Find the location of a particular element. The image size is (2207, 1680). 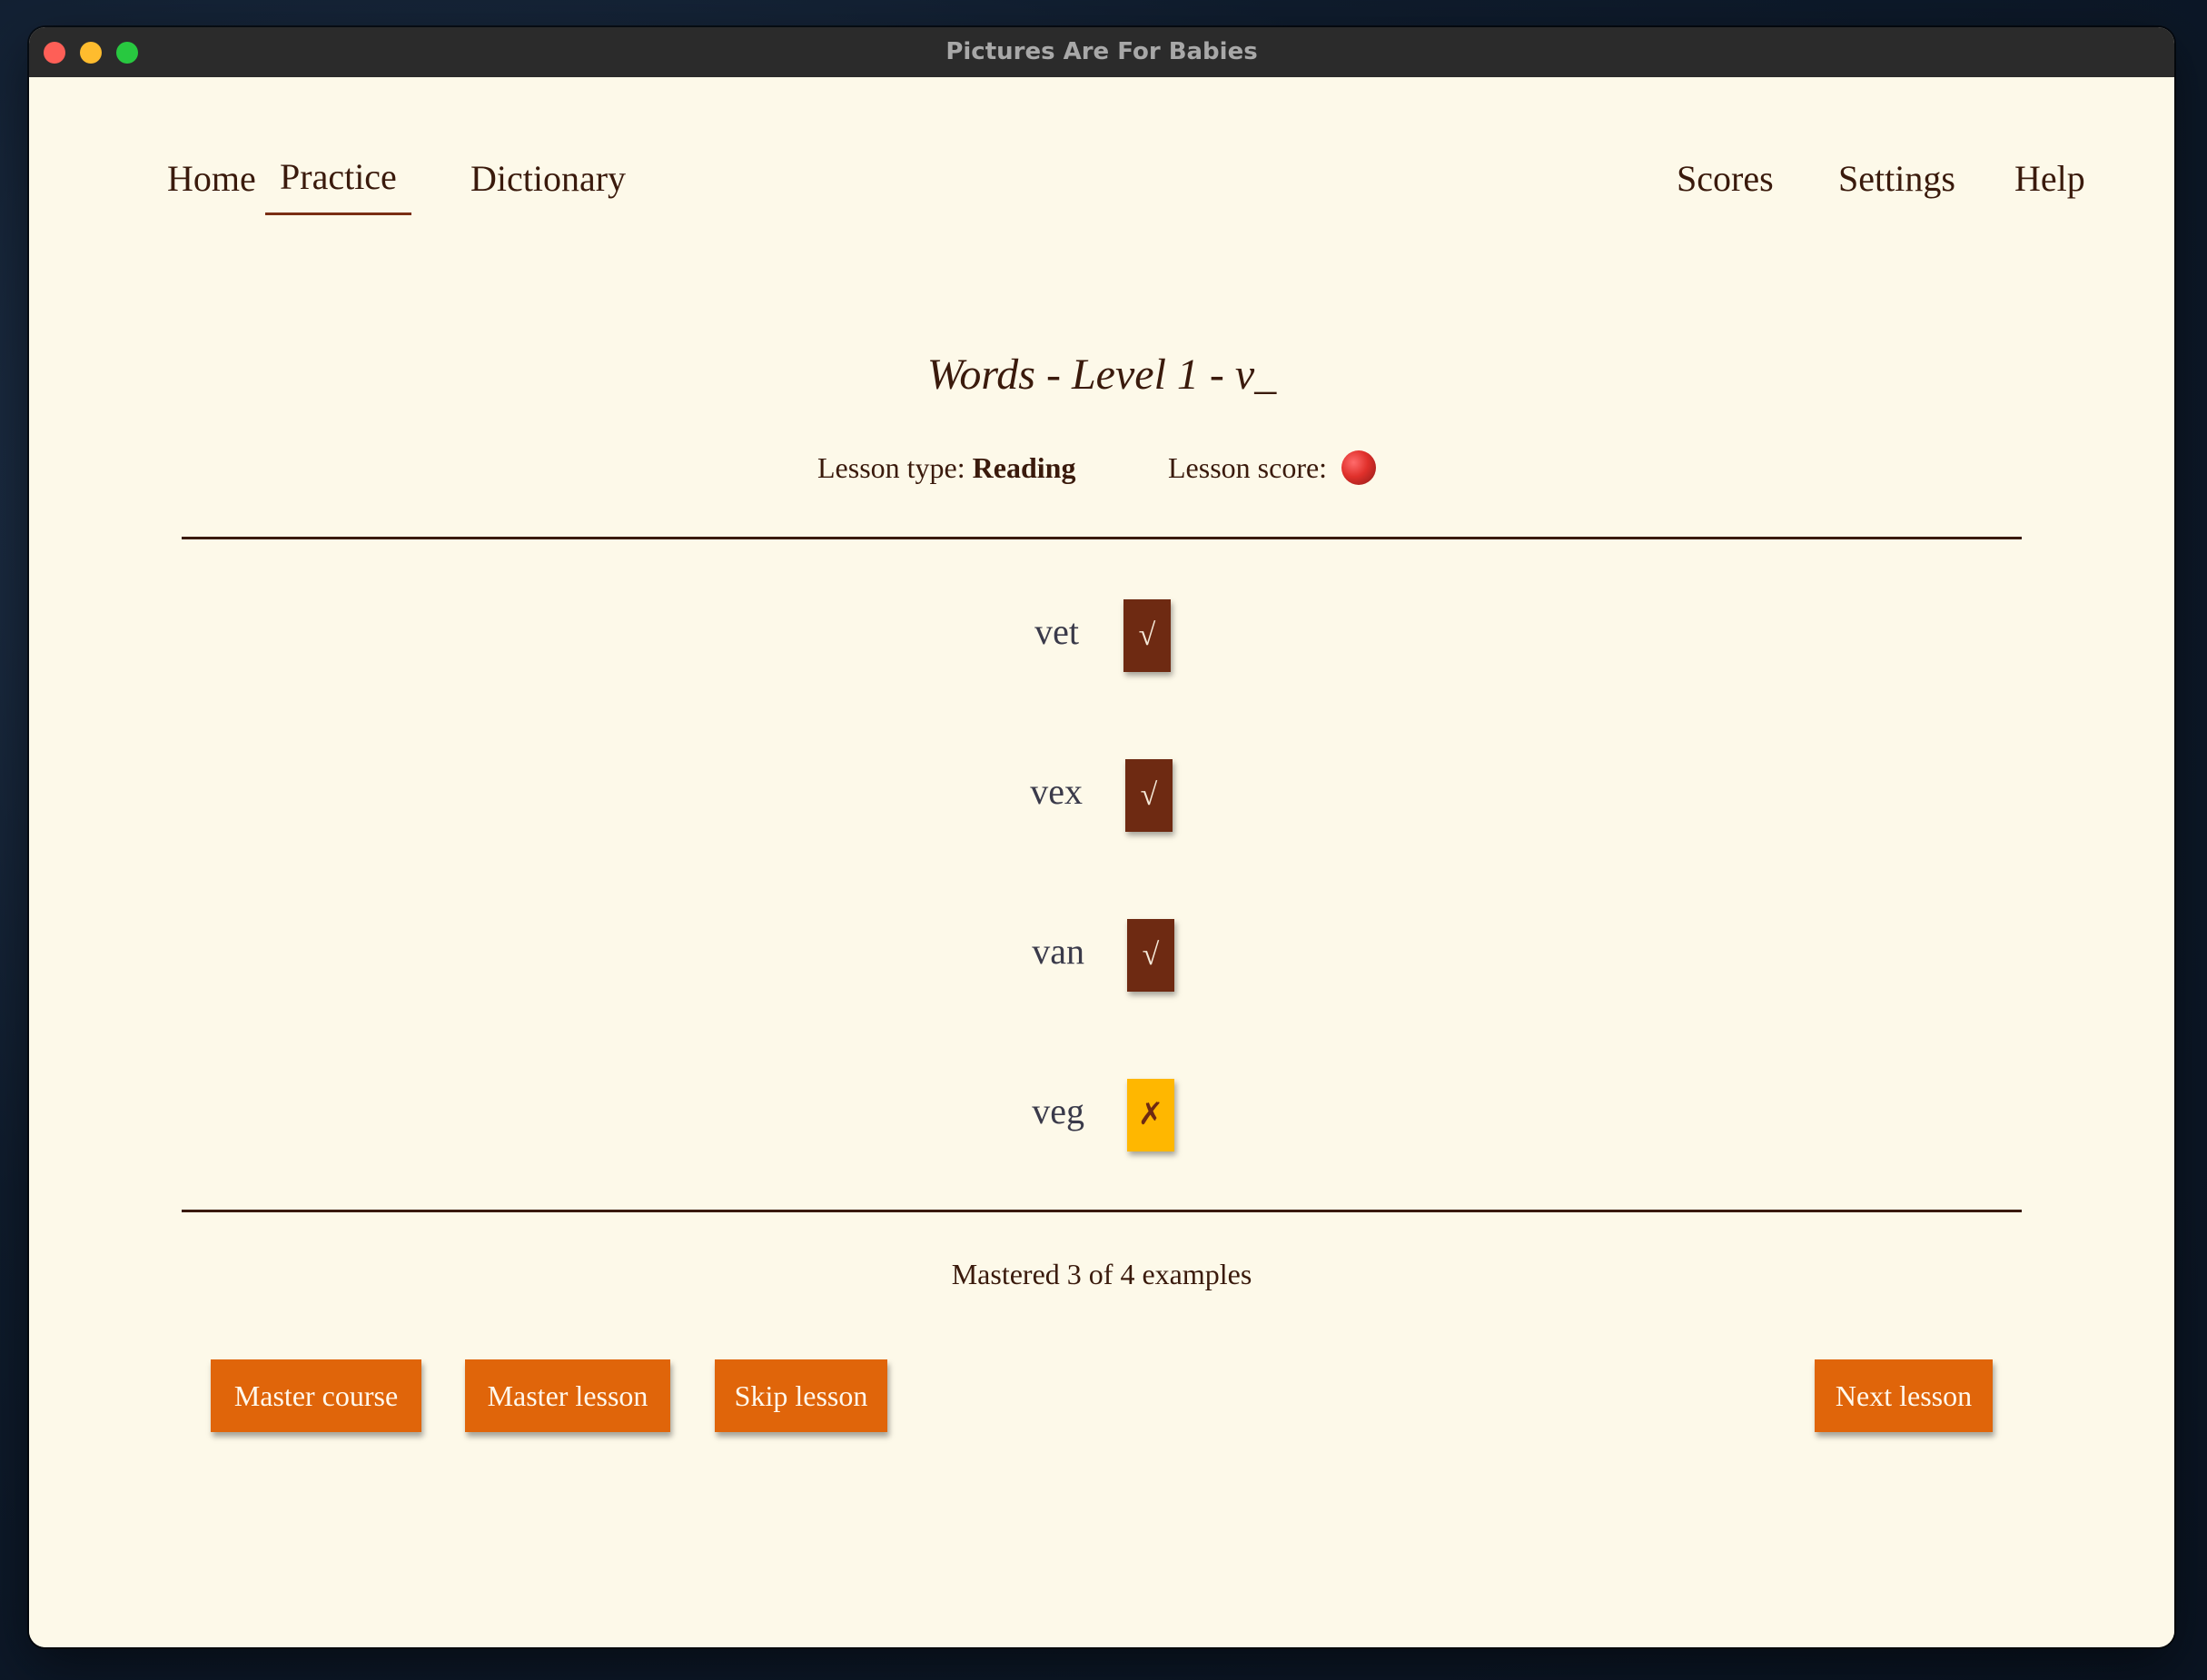

nav-practice: Practice is located at coordinates (338, 185).